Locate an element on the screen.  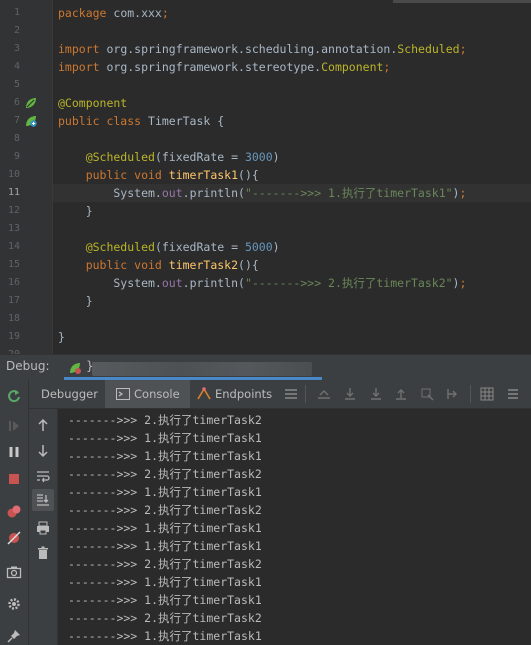
rerun-icon is located at coordinates (14, 396).